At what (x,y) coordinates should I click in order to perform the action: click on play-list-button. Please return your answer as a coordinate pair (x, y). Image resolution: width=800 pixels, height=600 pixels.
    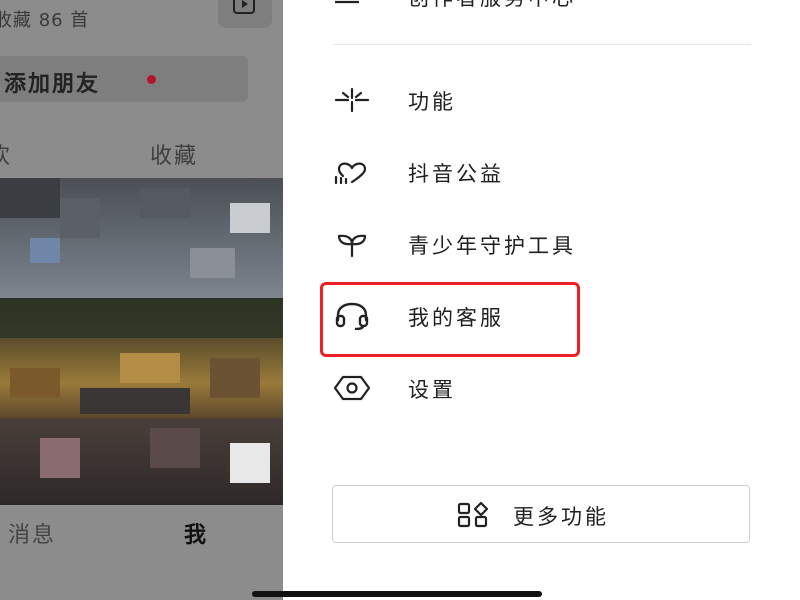
    Looking at the image, I should click on (245, 14).